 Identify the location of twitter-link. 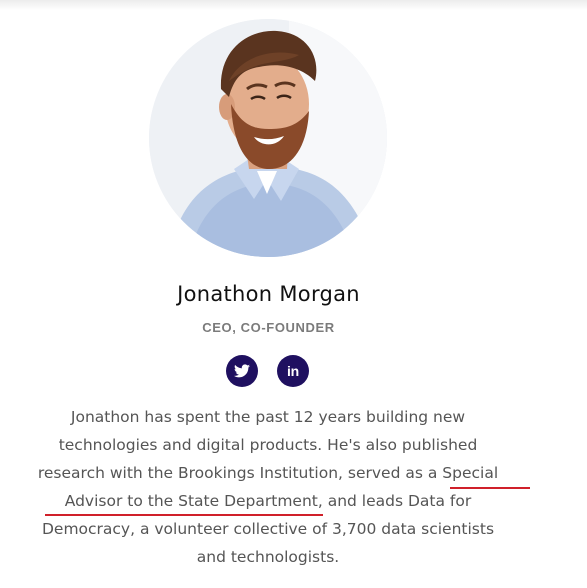
(242, 371).